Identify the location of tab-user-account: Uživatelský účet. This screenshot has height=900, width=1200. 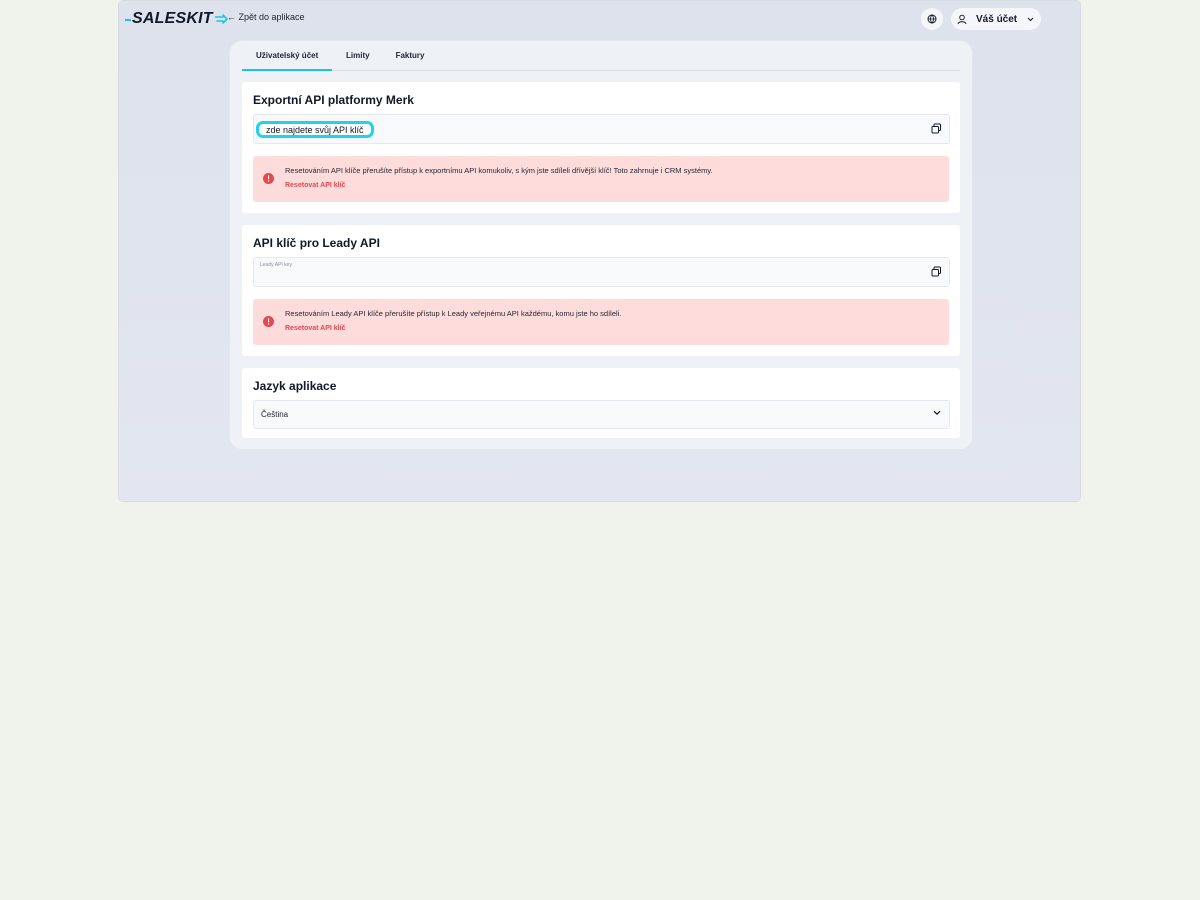
(287, 56).